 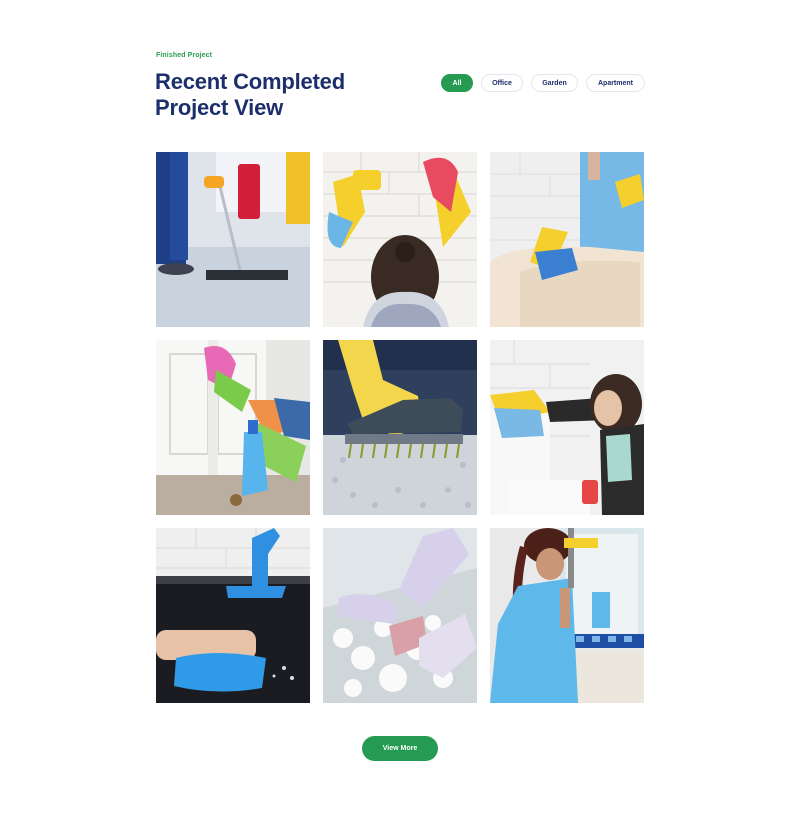 I want to click on washing-mirror-image, so click(x=567, y=615).